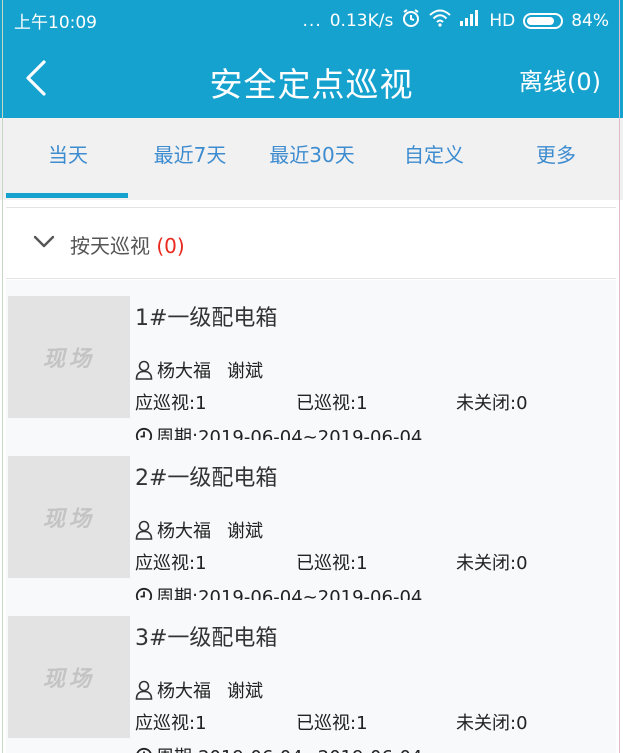 The height and width of the screenshot is (753, 623). I want to click on battery-icon, so click(543, 20).